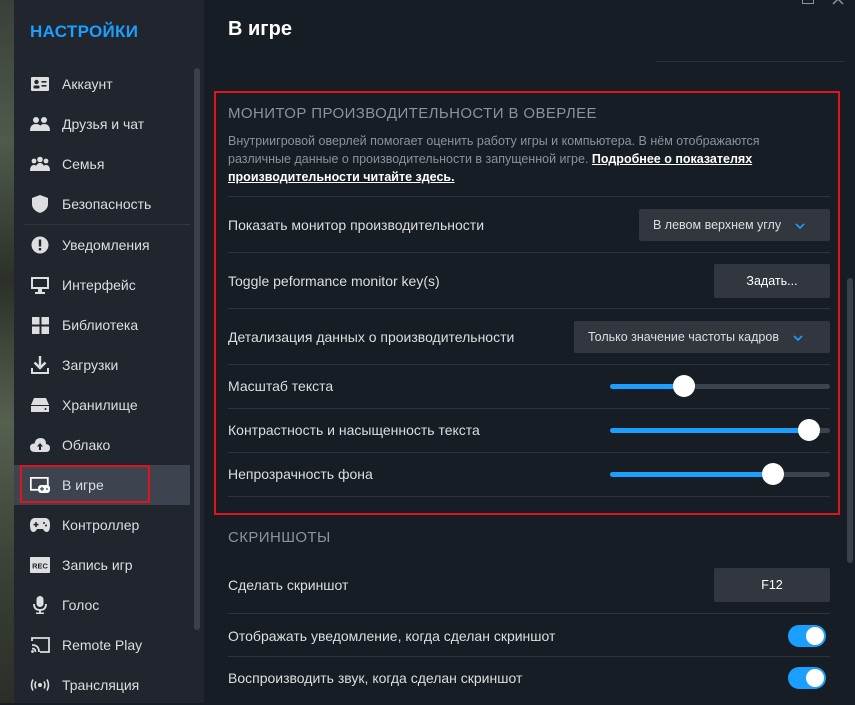 The width and height of the screenshot is (855, 705). I want to click on section-title-performance: МОНИТОР ПРОИЗВОДИТЕЛЬНОСТИ В ОВЕРЛЕЕ, so click(412, 113).